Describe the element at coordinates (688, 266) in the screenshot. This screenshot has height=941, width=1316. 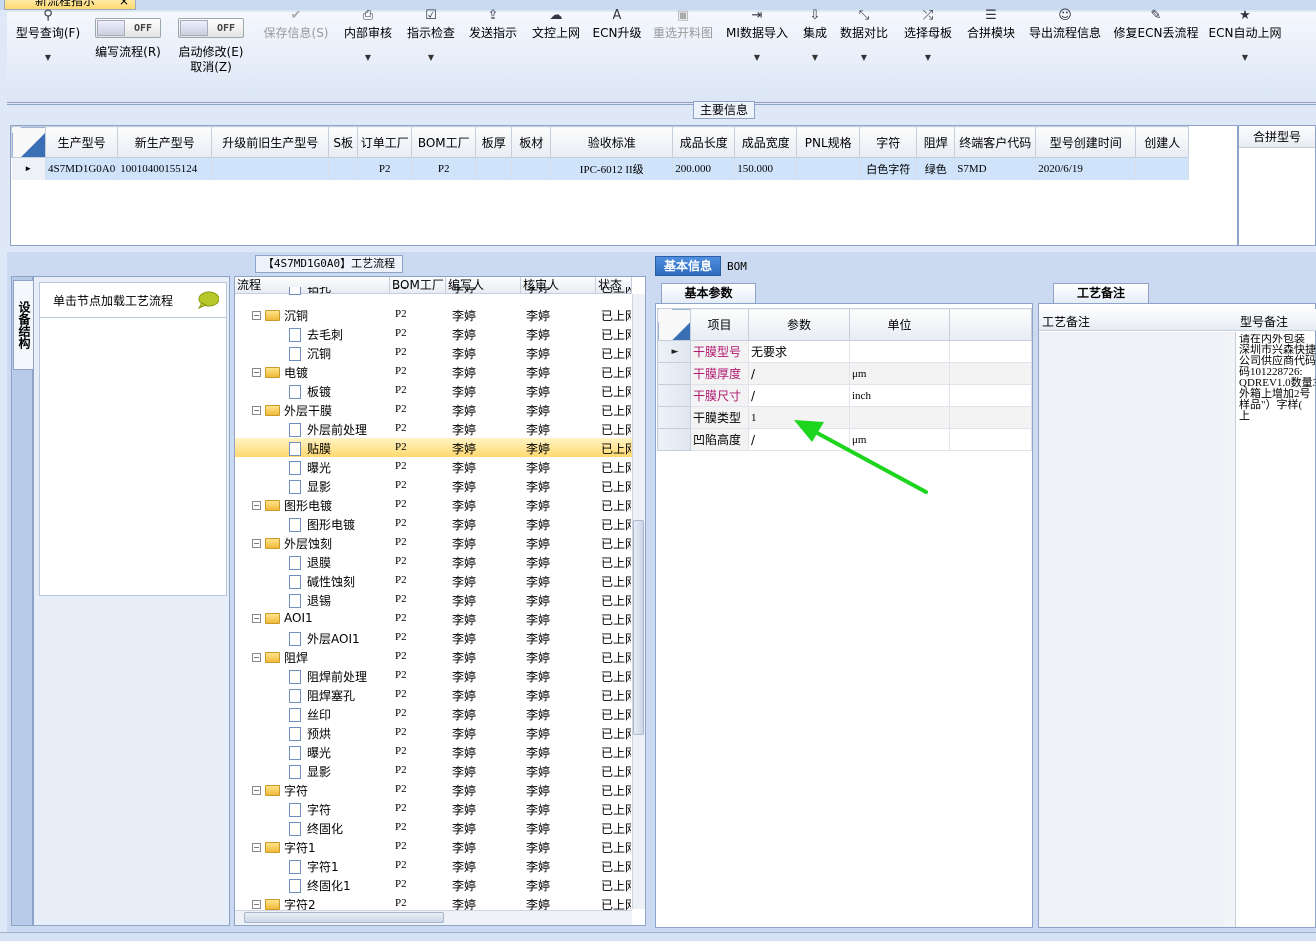
I see `tab-basic-info: 基本信息` at that location.